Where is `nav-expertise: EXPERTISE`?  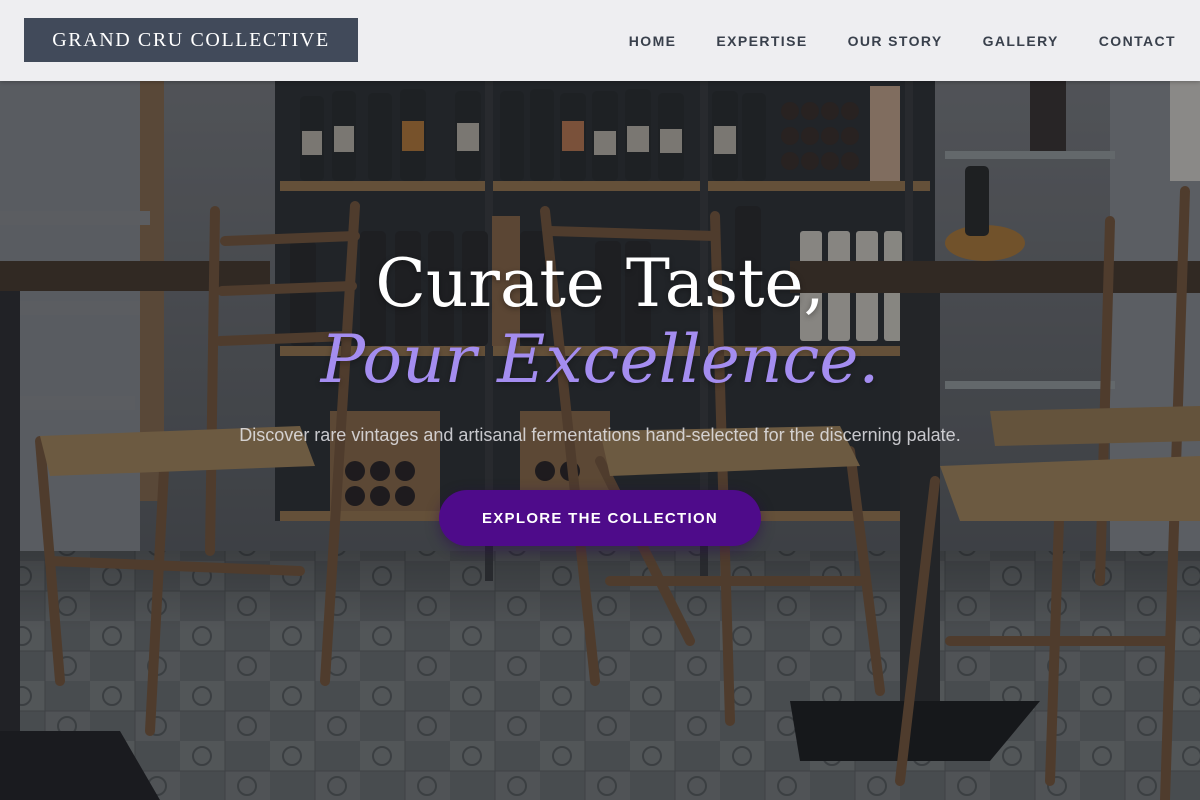
nav-expertise: EXPERTISE is located at coordinates (761, 41).